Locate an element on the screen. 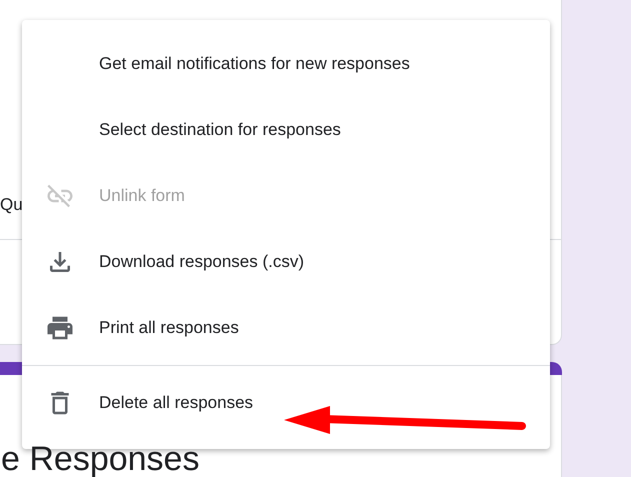 This screenshot has width=631, height=477. menu-item: Print all responses is located at coordinates (286, 328).